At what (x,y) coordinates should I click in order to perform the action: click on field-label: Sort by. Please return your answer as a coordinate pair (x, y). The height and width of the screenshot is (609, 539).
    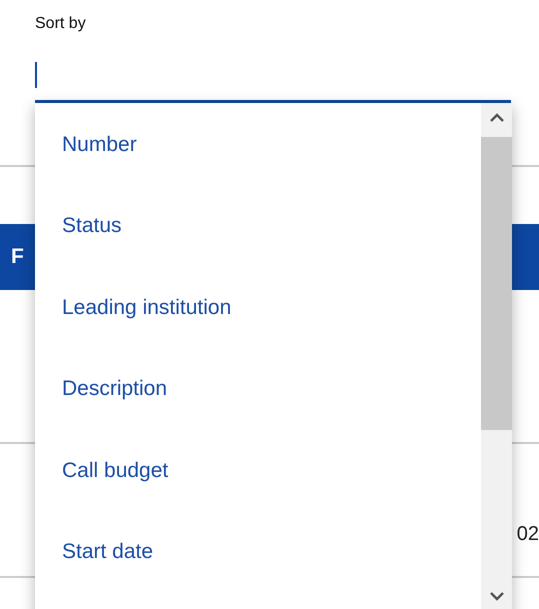
    Looking at the image, I should click on (61, 24).